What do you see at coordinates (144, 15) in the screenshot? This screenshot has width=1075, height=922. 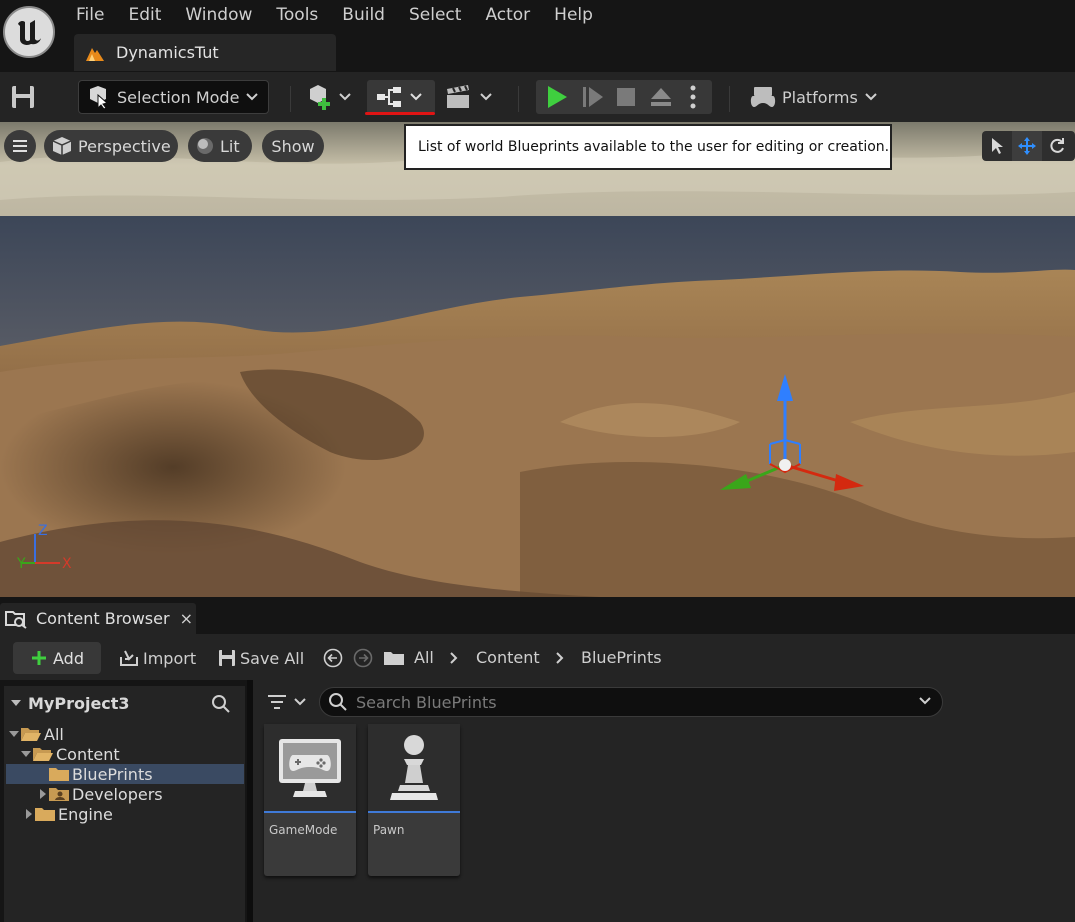 I see `menu-edit: Edit` at bounding box center [144, 15].